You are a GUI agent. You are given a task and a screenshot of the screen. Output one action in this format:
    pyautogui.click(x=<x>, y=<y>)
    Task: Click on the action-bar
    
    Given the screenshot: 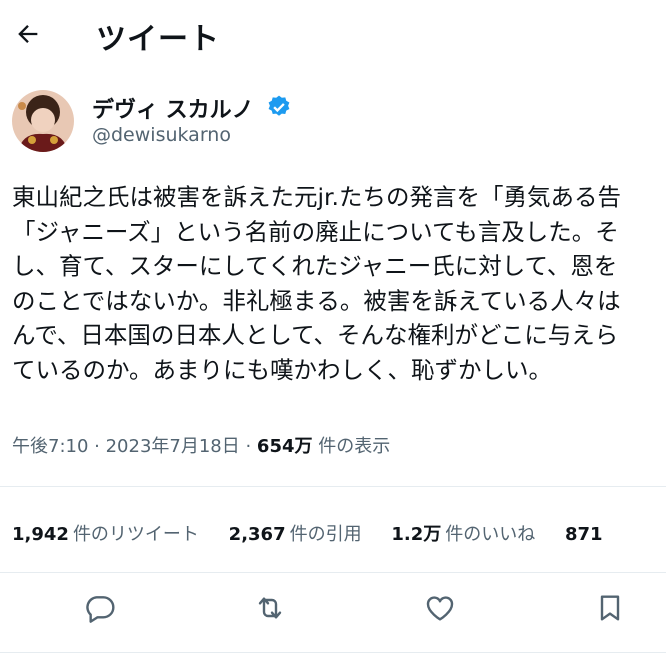 What is the action you would take?
    pyautogui.click(x=333, y=610)
    